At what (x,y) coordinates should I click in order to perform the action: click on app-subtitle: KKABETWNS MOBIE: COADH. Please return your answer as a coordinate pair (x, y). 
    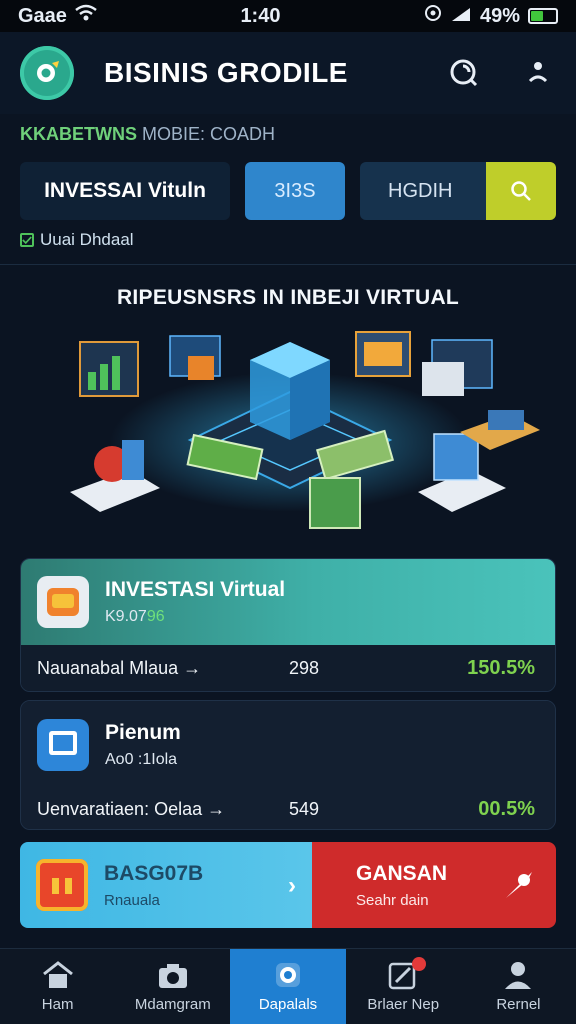
    Looking at the image, I should click on (147, 134).